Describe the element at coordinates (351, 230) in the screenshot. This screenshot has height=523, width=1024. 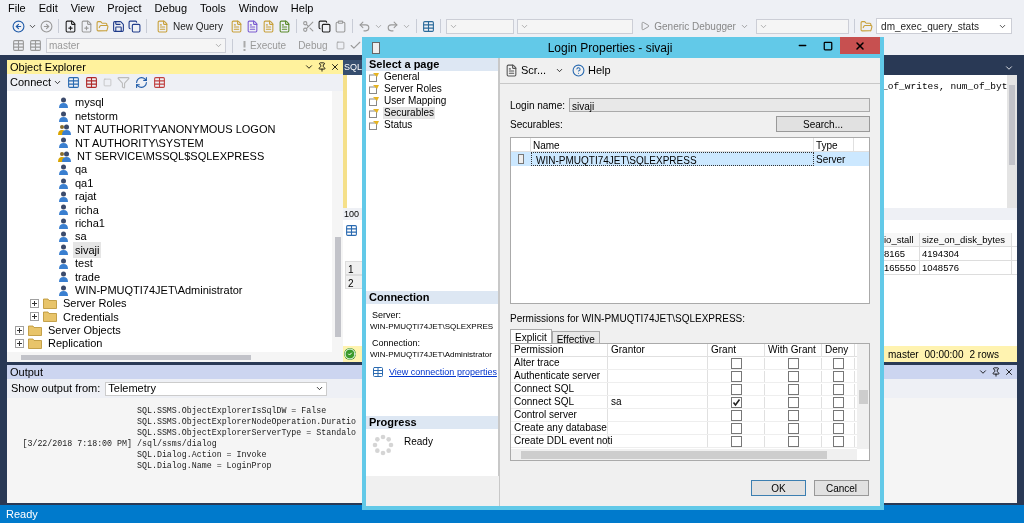
I see `results-grid-icon` at that location.